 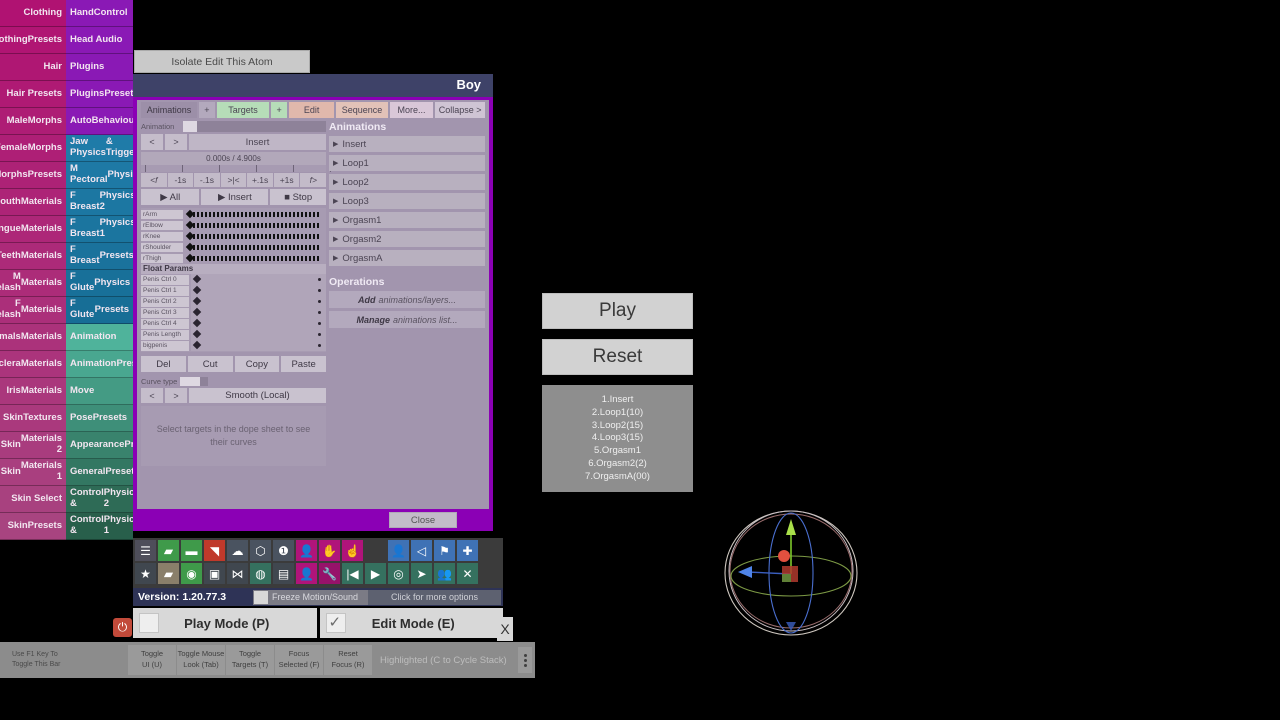 I want to click on transform-gizmo, so click(x=791, y=573).